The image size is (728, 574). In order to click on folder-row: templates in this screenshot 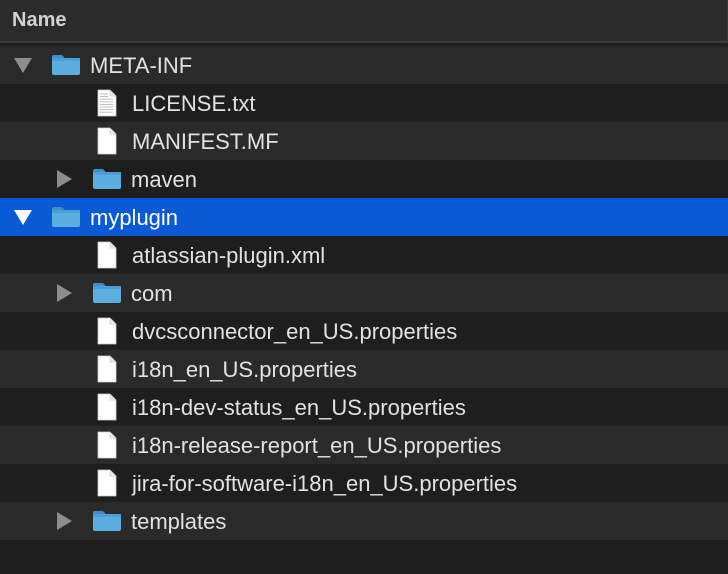, I will do `click(364, 521)`.